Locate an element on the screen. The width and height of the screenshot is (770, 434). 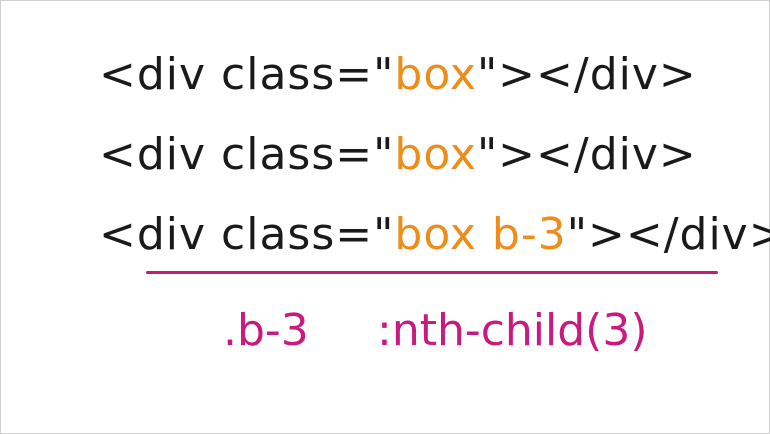
html-line-2-close: "></div> is located at coordinates (586, 154).